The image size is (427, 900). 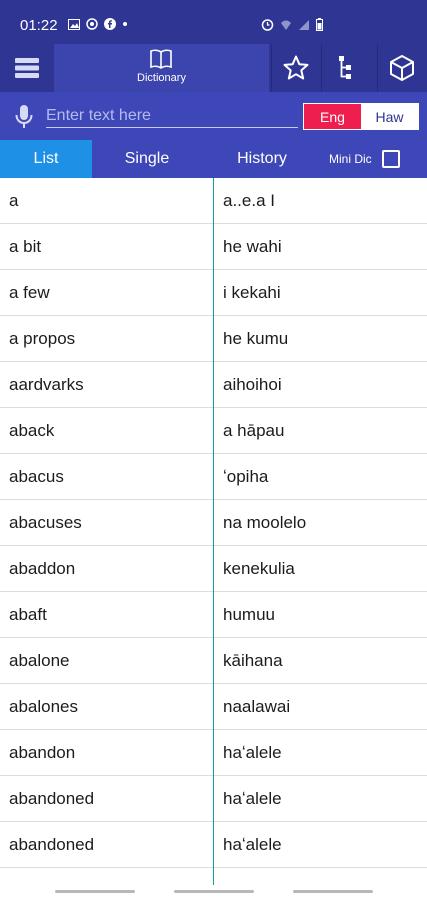 I want to click on hawaiian-word: a hāpau, so click(x=254, y=430).